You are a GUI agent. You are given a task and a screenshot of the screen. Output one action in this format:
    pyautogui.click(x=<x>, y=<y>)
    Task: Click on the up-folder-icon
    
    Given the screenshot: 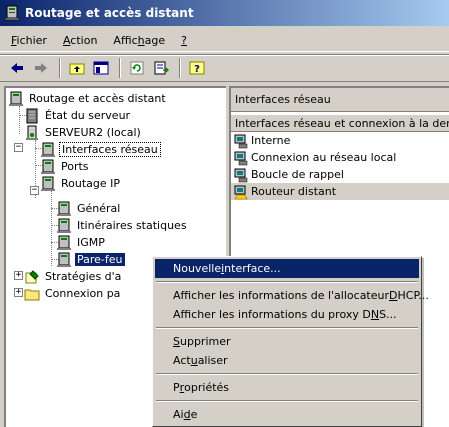 What is the action you would take?
    pyautogui.click(x=77, y=68)
    